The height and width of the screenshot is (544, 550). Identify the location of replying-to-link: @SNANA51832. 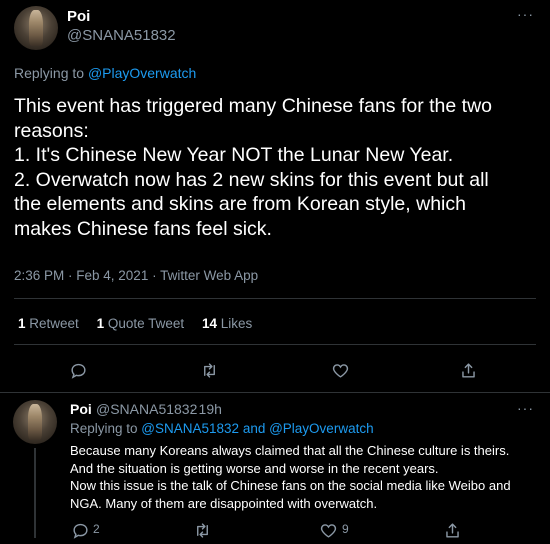
(190, 428).